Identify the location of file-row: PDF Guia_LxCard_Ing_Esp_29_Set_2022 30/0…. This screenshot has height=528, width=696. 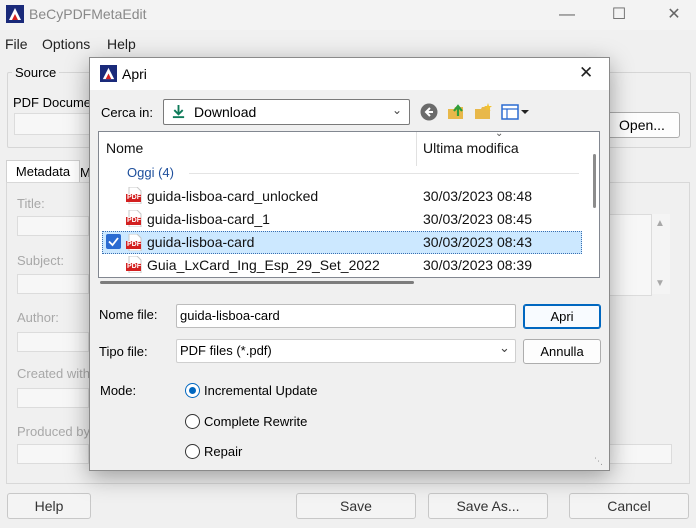
(341, 265).